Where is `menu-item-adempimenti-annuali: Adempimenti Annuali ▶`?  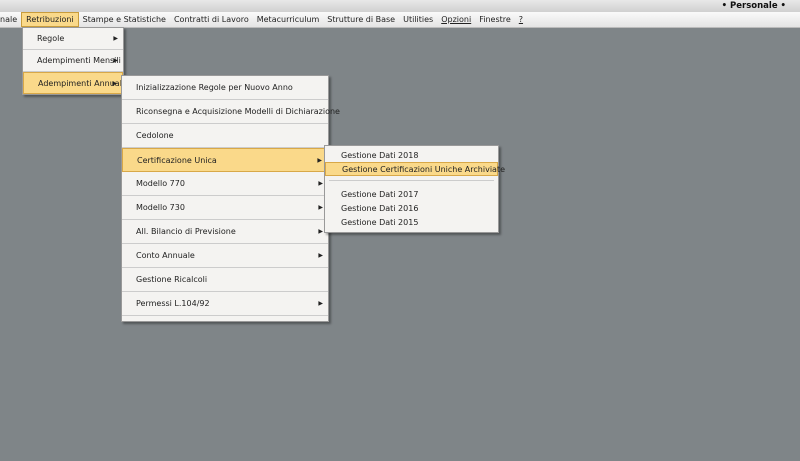
menu-item-adempimenti-annuali: Adempimenti Annuali ▶ is located at coordinates (74, 83).